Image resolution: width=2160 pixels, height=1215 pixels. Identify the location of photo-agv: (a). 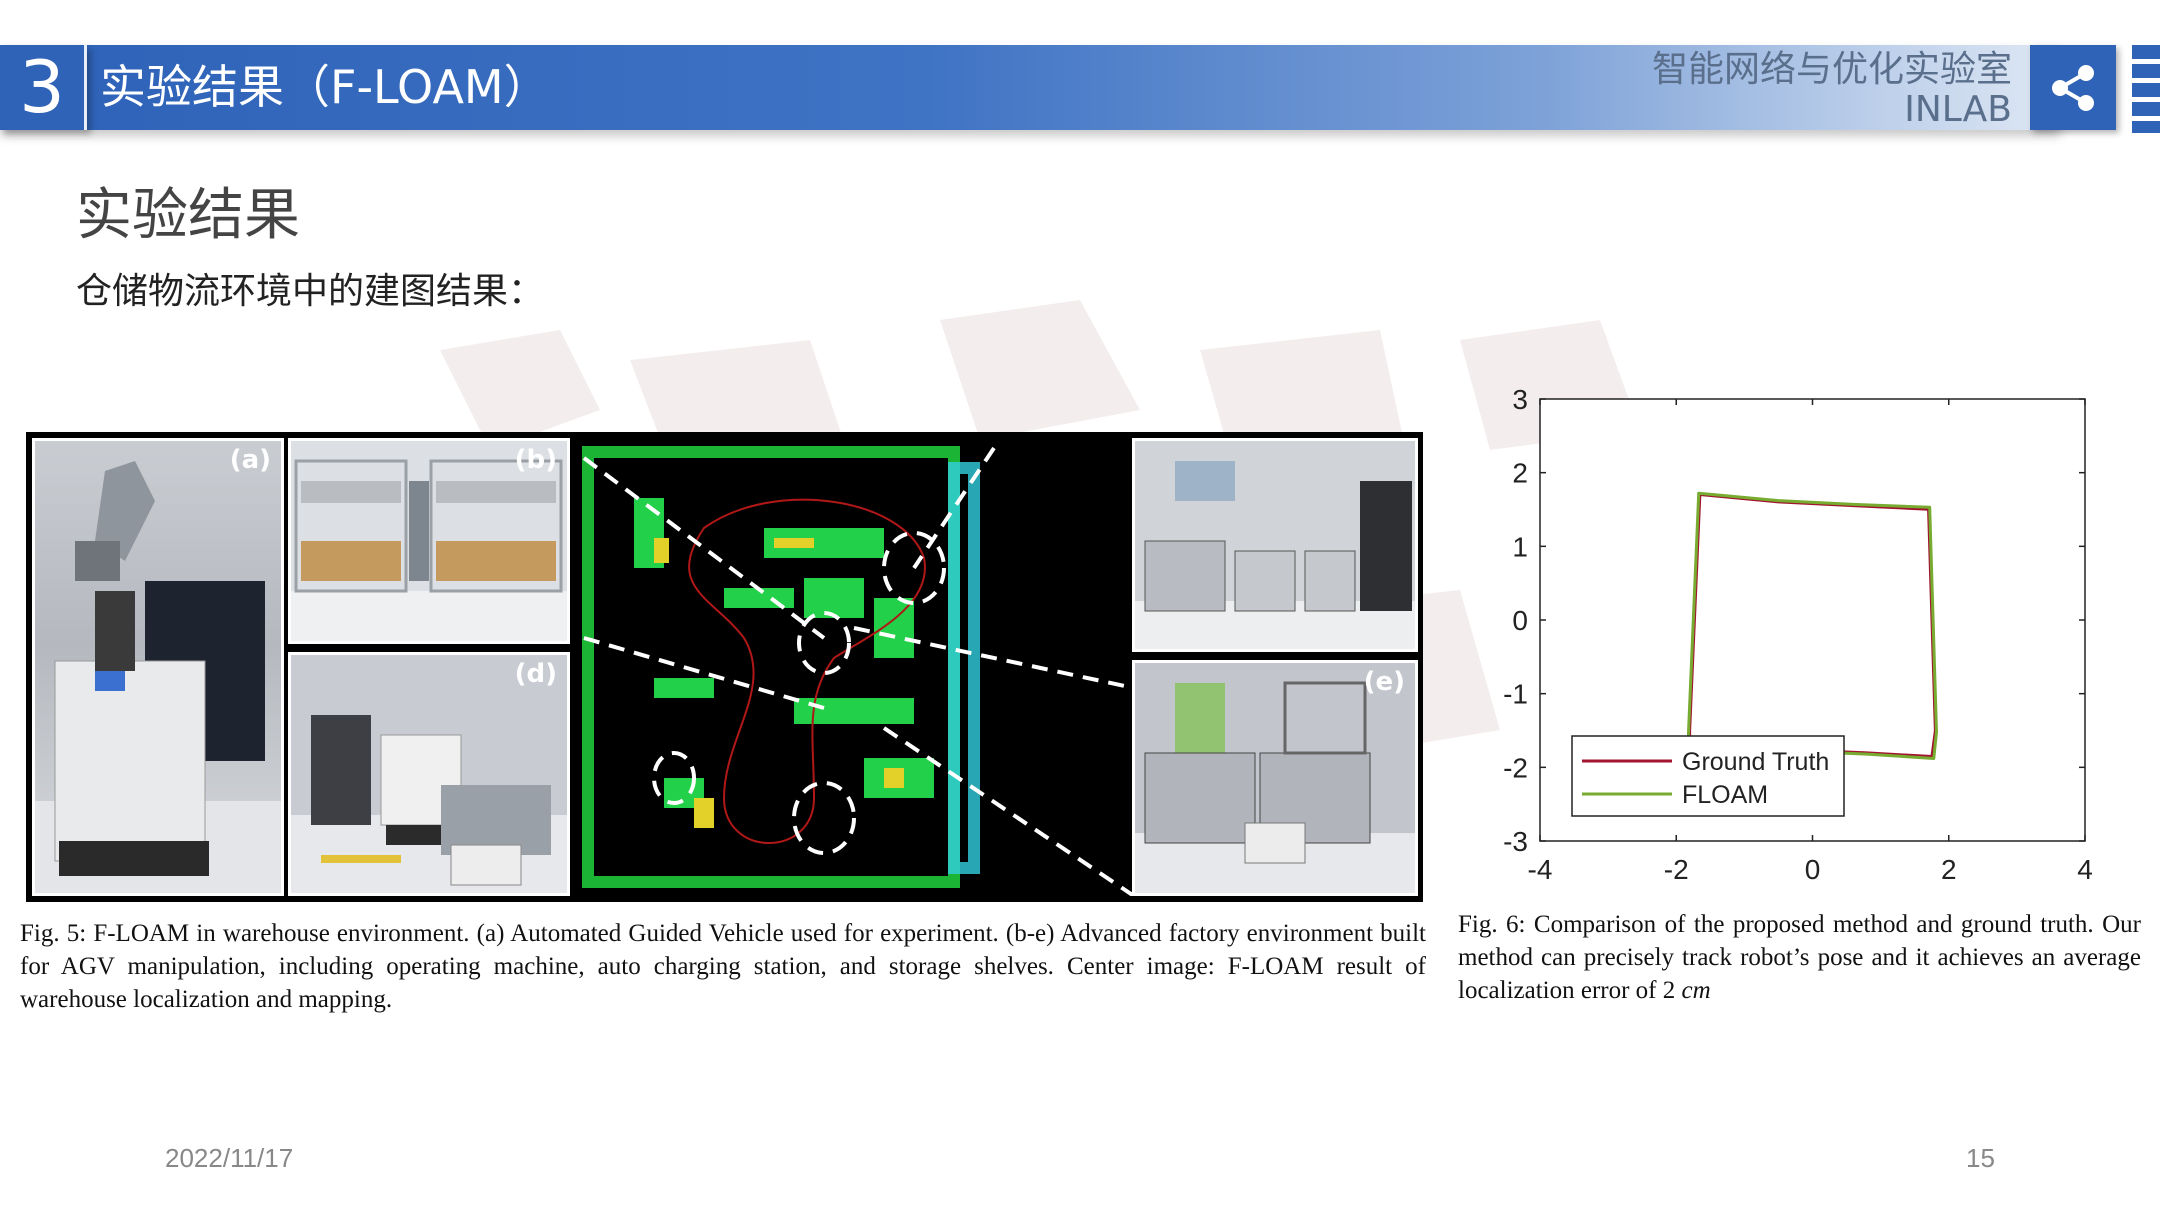
(158, 667).